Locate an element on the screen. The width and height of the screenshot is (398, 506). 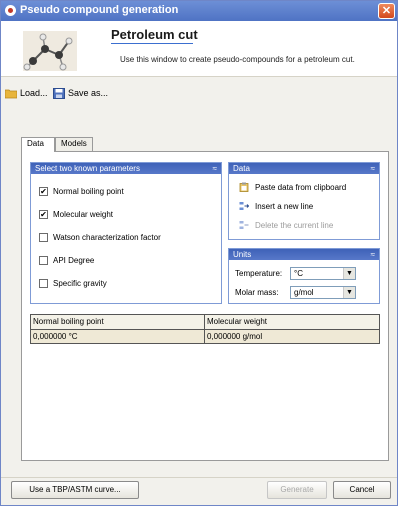
tab-data: Data is located at coordinates (38, 144).